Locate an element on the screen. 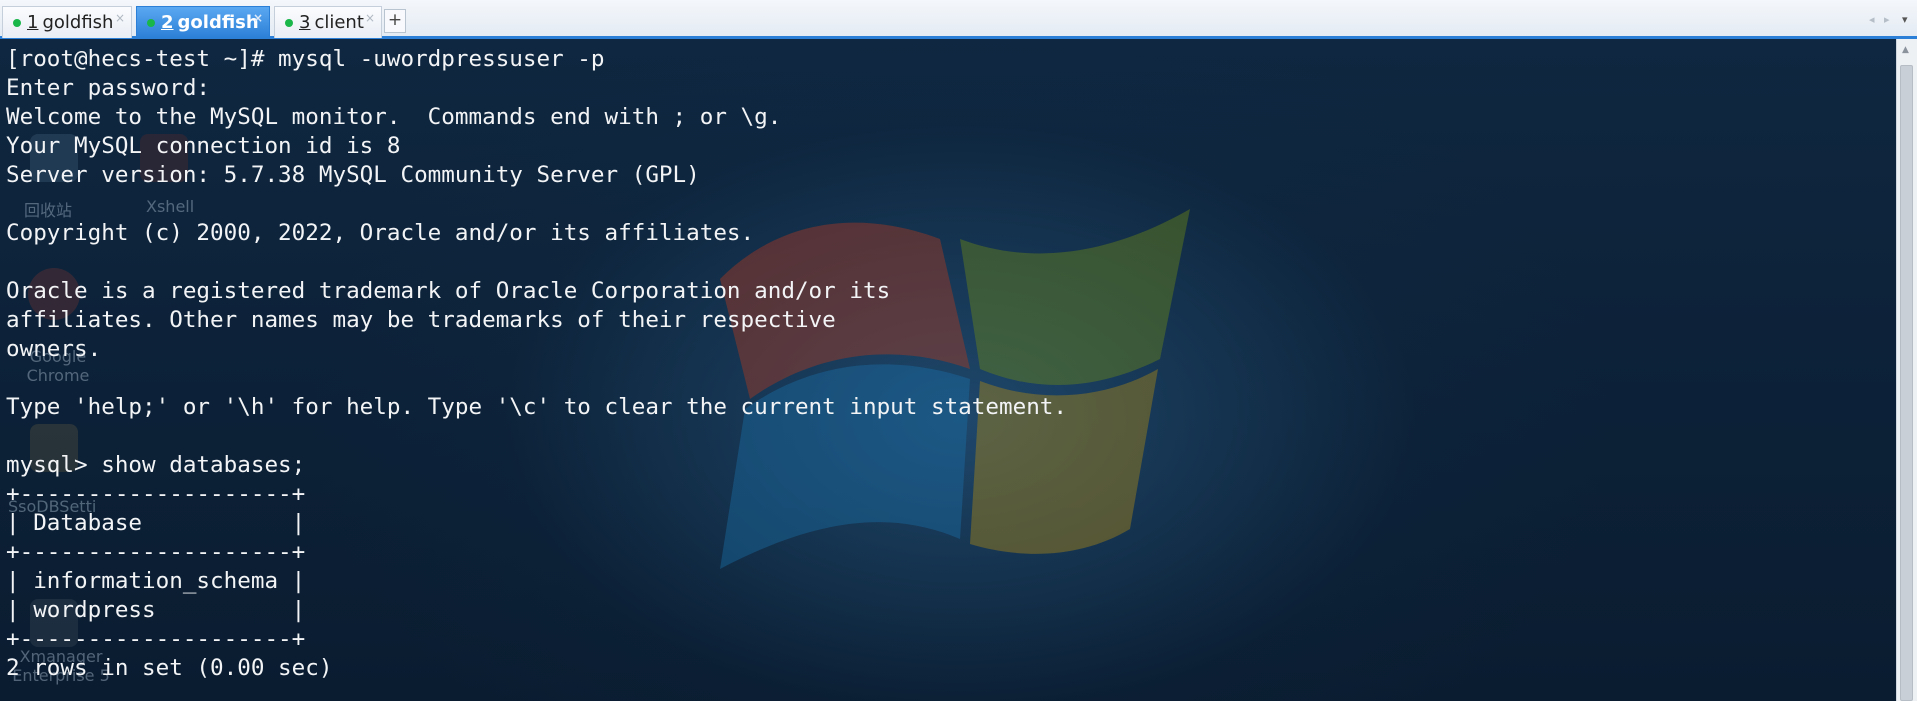 This screenshot has height=701, width=1917. scroll-up-arrow-icon: ▲ is located at coordinates (1905, 50).